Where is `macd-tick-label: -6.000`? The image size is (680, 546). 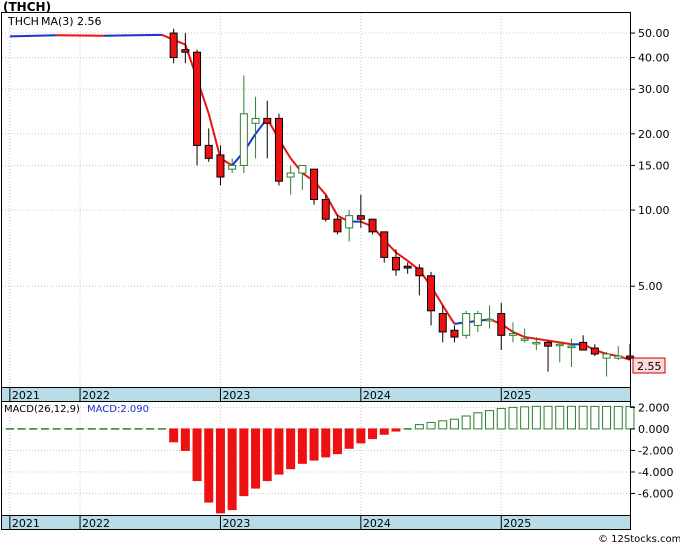
macd-tick-label: -6.000 is located at coordinates (655, 493).